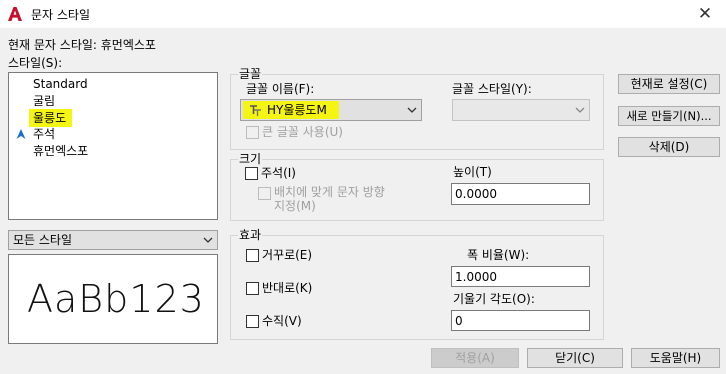 The width and height of the screenshot is (726, 374). I want to click on delete-style-button: 삭제(D), so click(669, 147).